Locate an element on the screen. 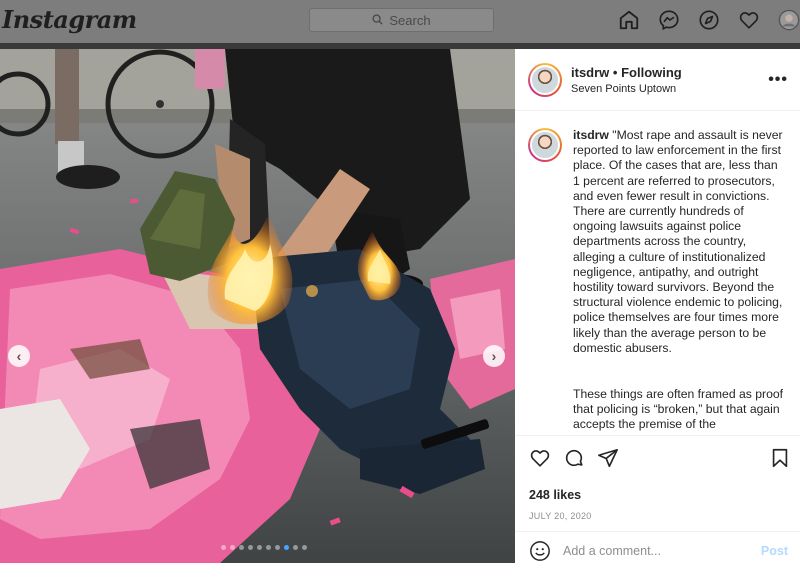  post-comment-button: Post is located at coordinates (774, 551).